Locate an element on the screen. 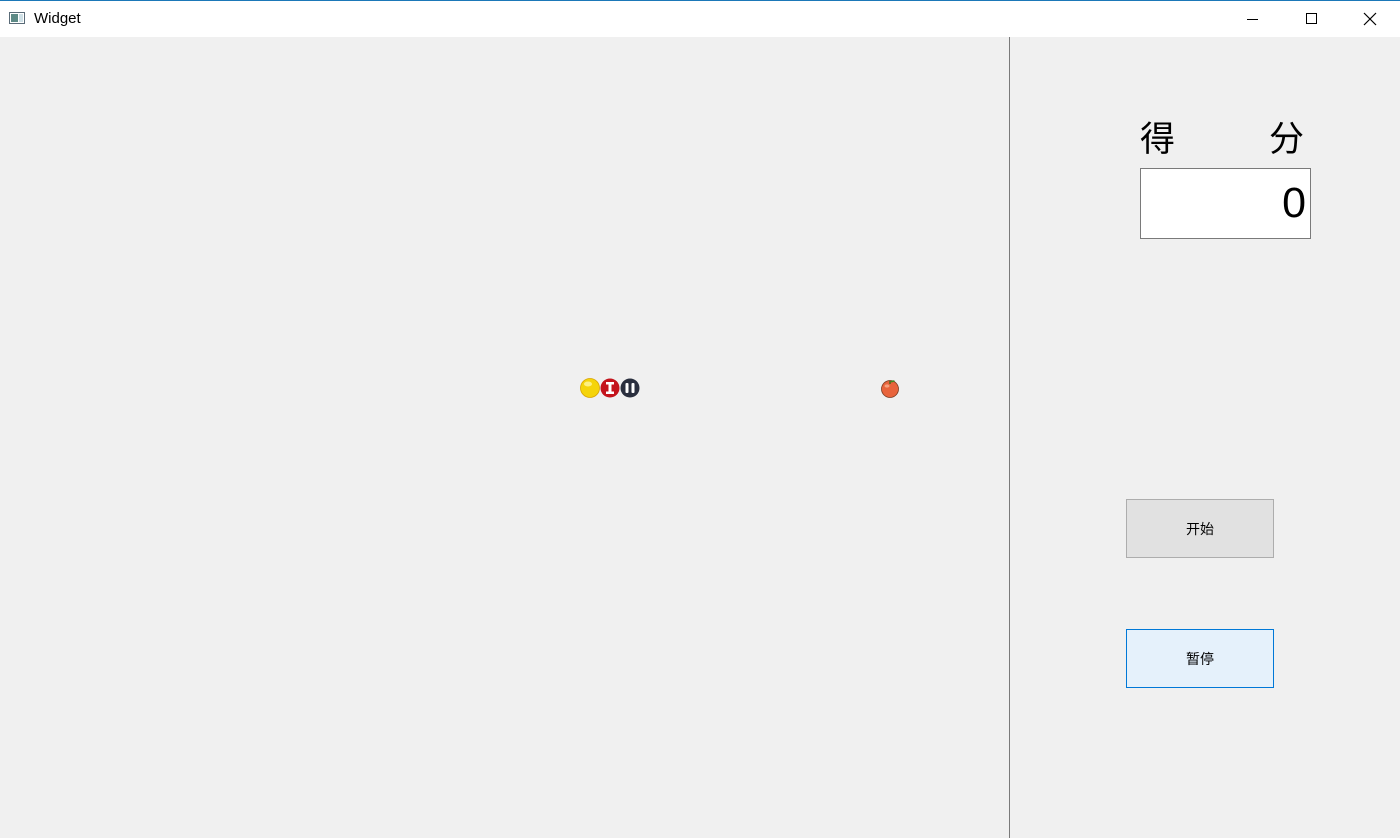 The height and width of the screenshot is (838, 1400). maximize-icon is located at coordinates (1311, 18).